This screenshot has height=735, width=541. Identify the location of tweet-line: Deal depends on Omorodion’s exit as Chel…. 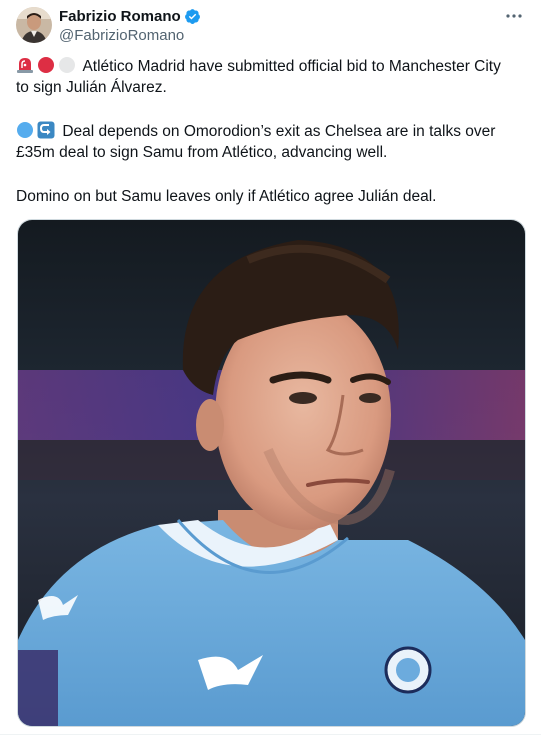
(268, 131).